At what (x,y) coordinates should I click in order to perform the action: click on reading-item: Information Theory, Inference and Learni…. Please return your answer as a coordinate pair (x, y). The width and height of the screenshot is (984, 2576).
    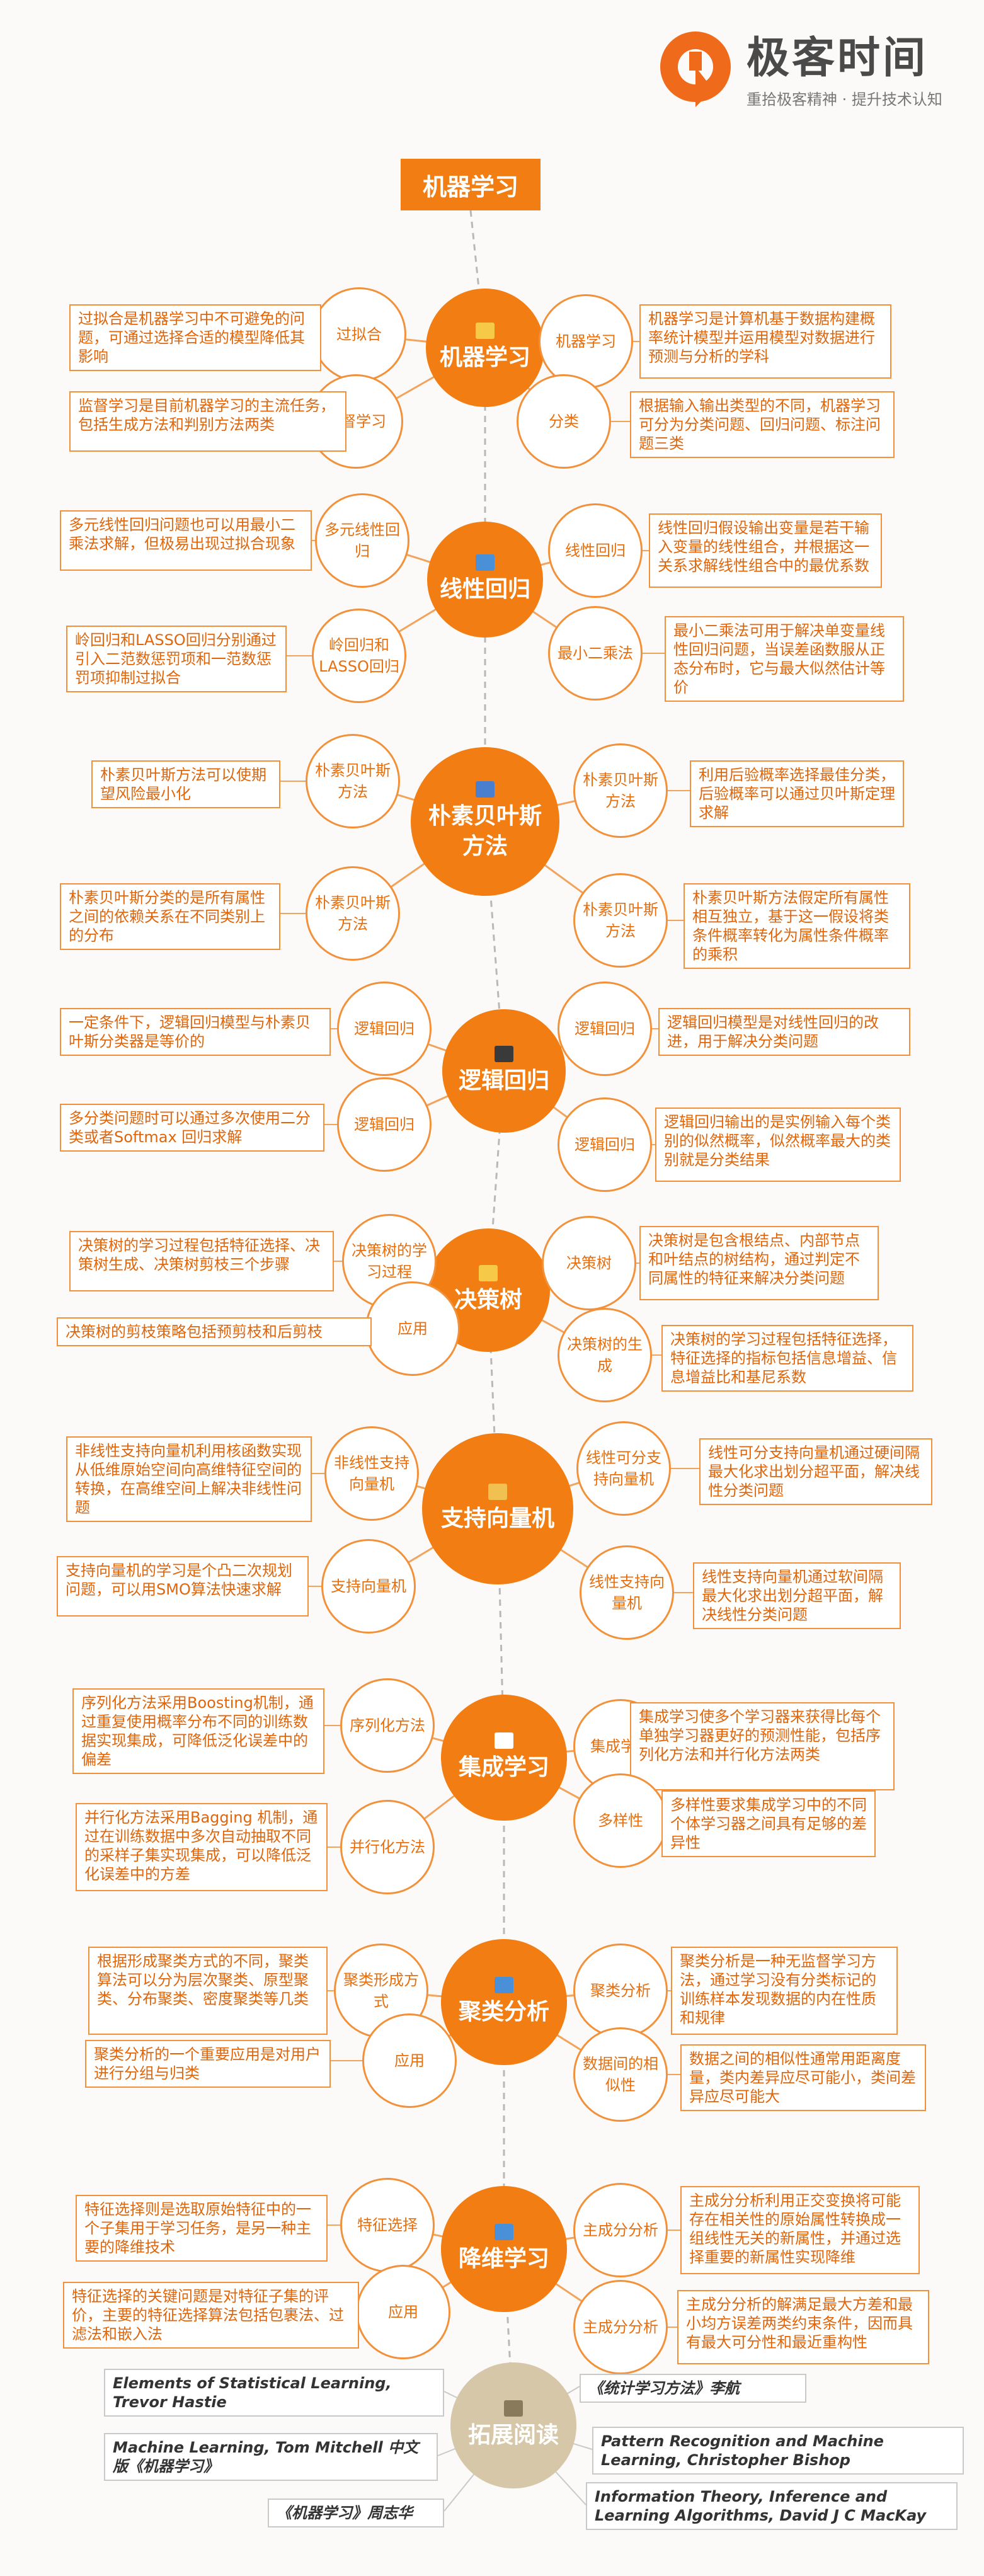
    Looking at the image, I should click on (772, 2506).